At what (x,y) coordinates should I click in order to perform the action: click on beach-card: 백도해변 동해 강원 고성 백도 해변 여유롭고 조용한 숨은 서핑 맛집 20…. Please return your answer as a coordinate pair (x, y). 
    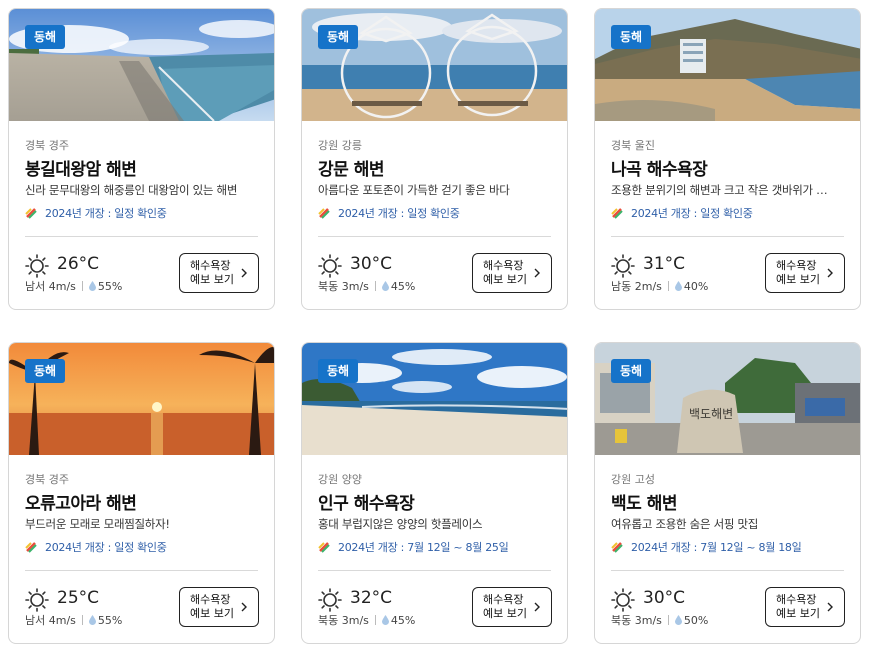
    Looking at the image, I should click on (727, 493).